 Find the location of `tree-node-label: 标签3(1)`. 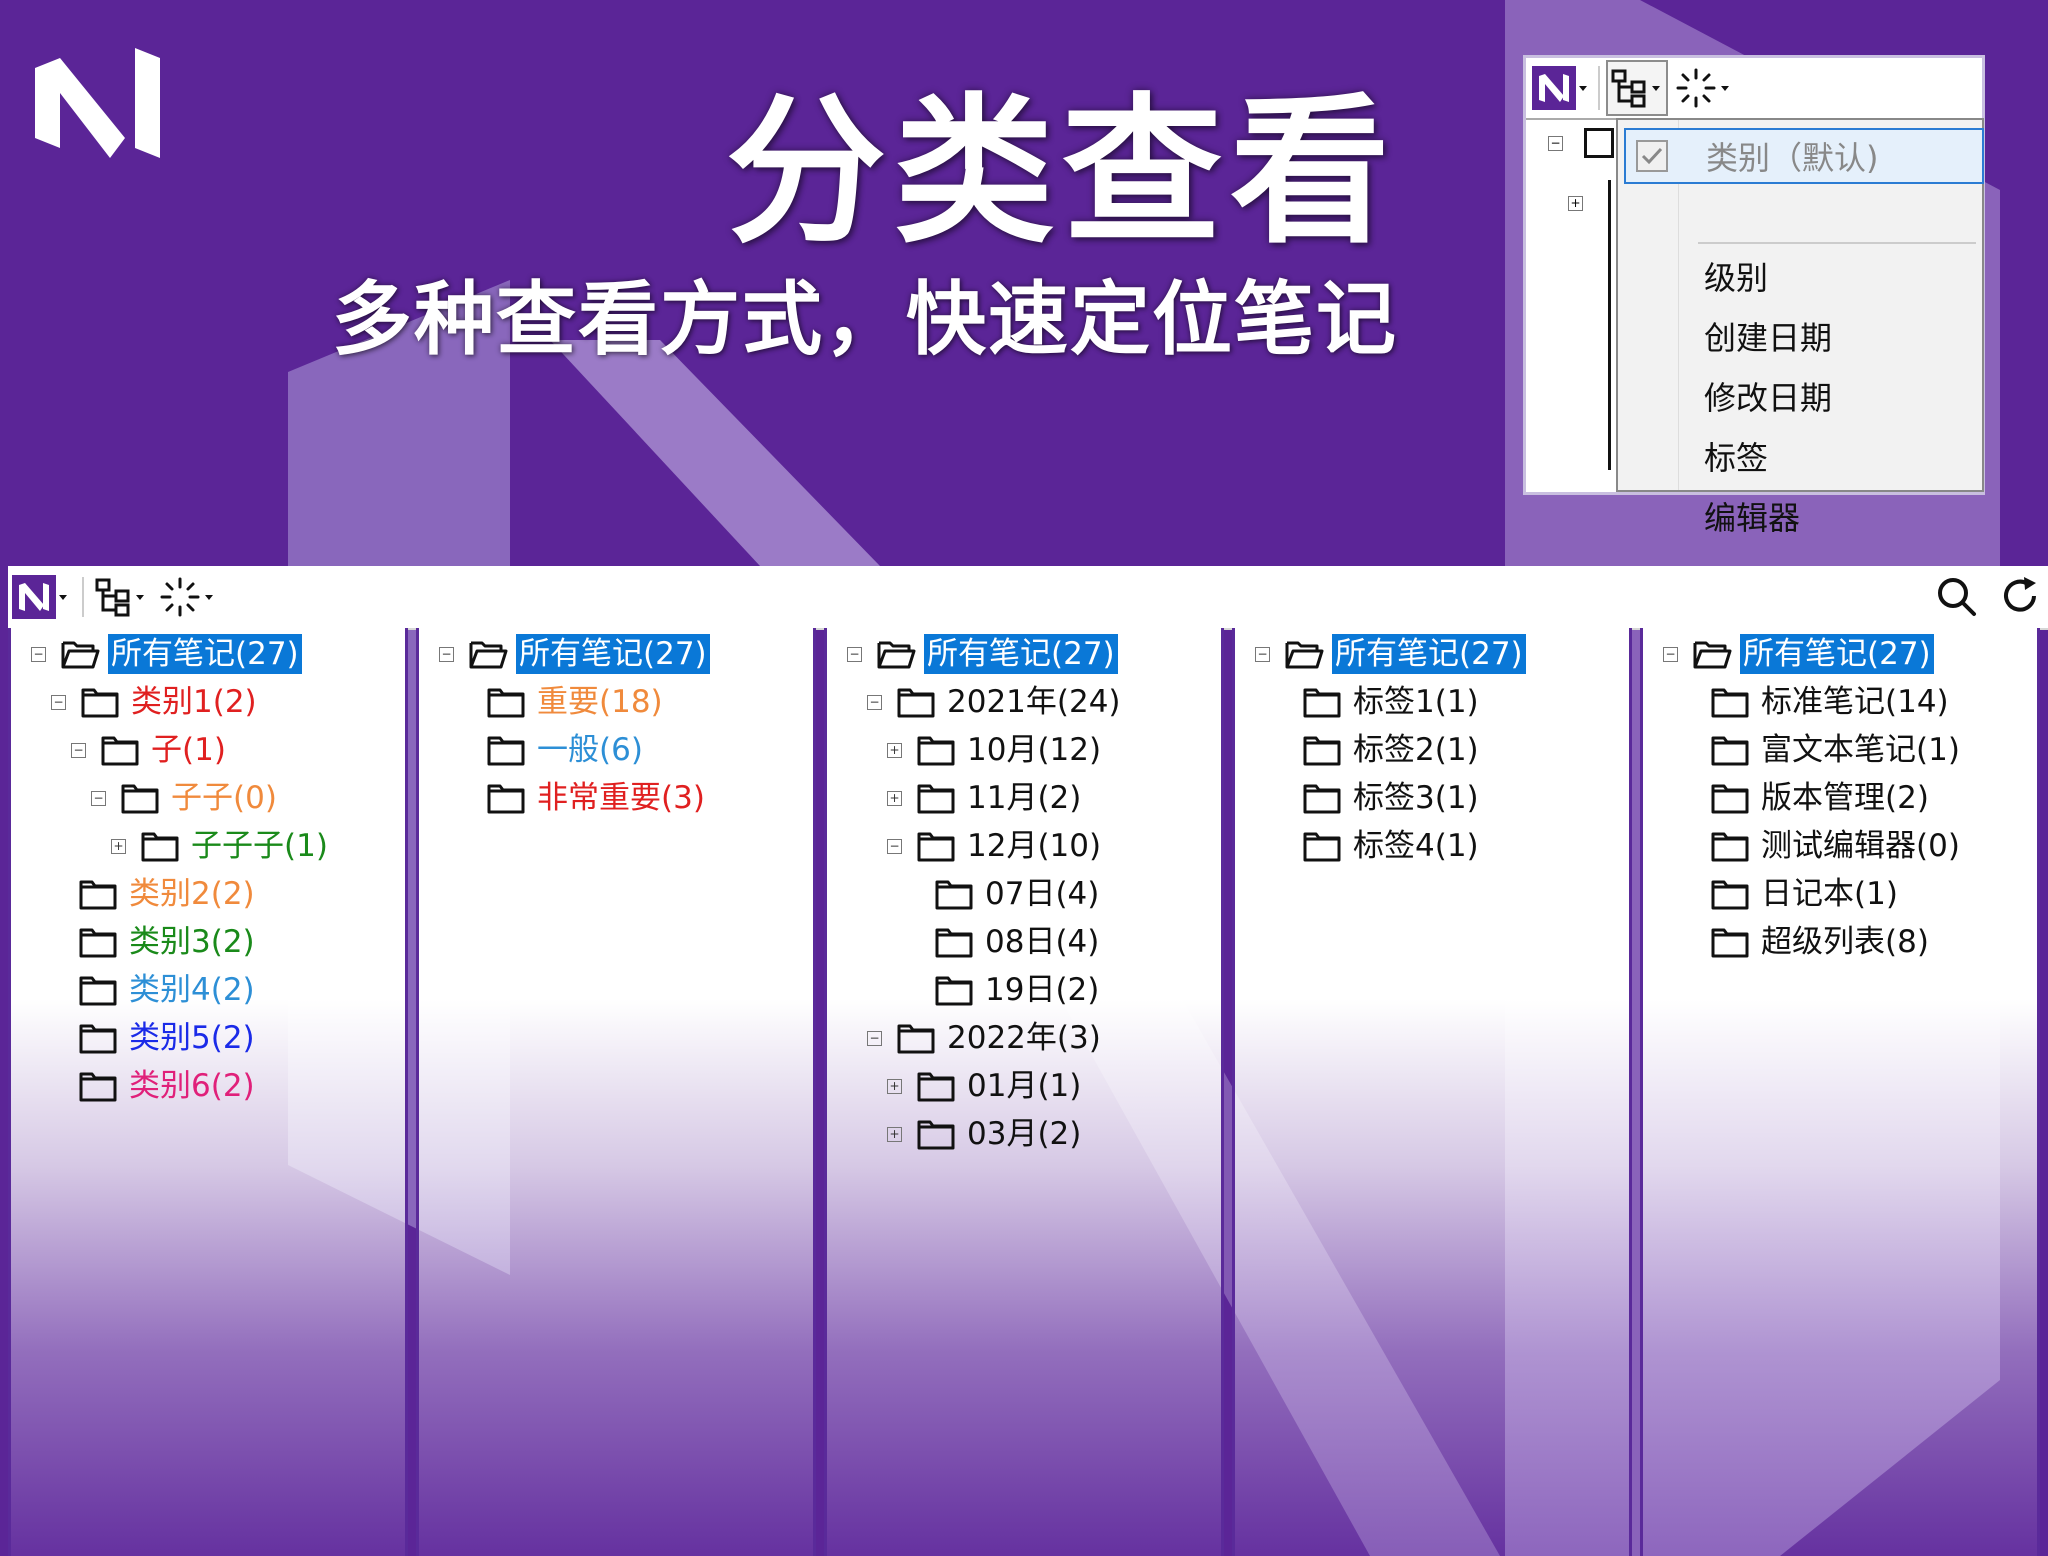

tree-node-label: 标签3(1) is located at coordinates (1416, 798).